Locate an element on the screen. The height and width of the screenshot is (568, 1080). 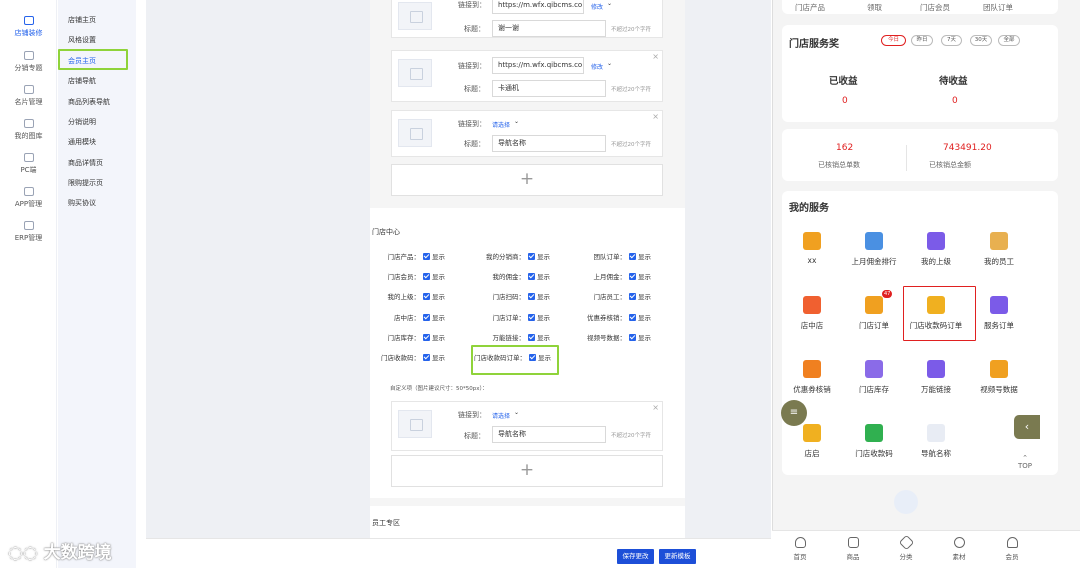
shortcut-label: 门店产品 is located at coordinates (810, 7).